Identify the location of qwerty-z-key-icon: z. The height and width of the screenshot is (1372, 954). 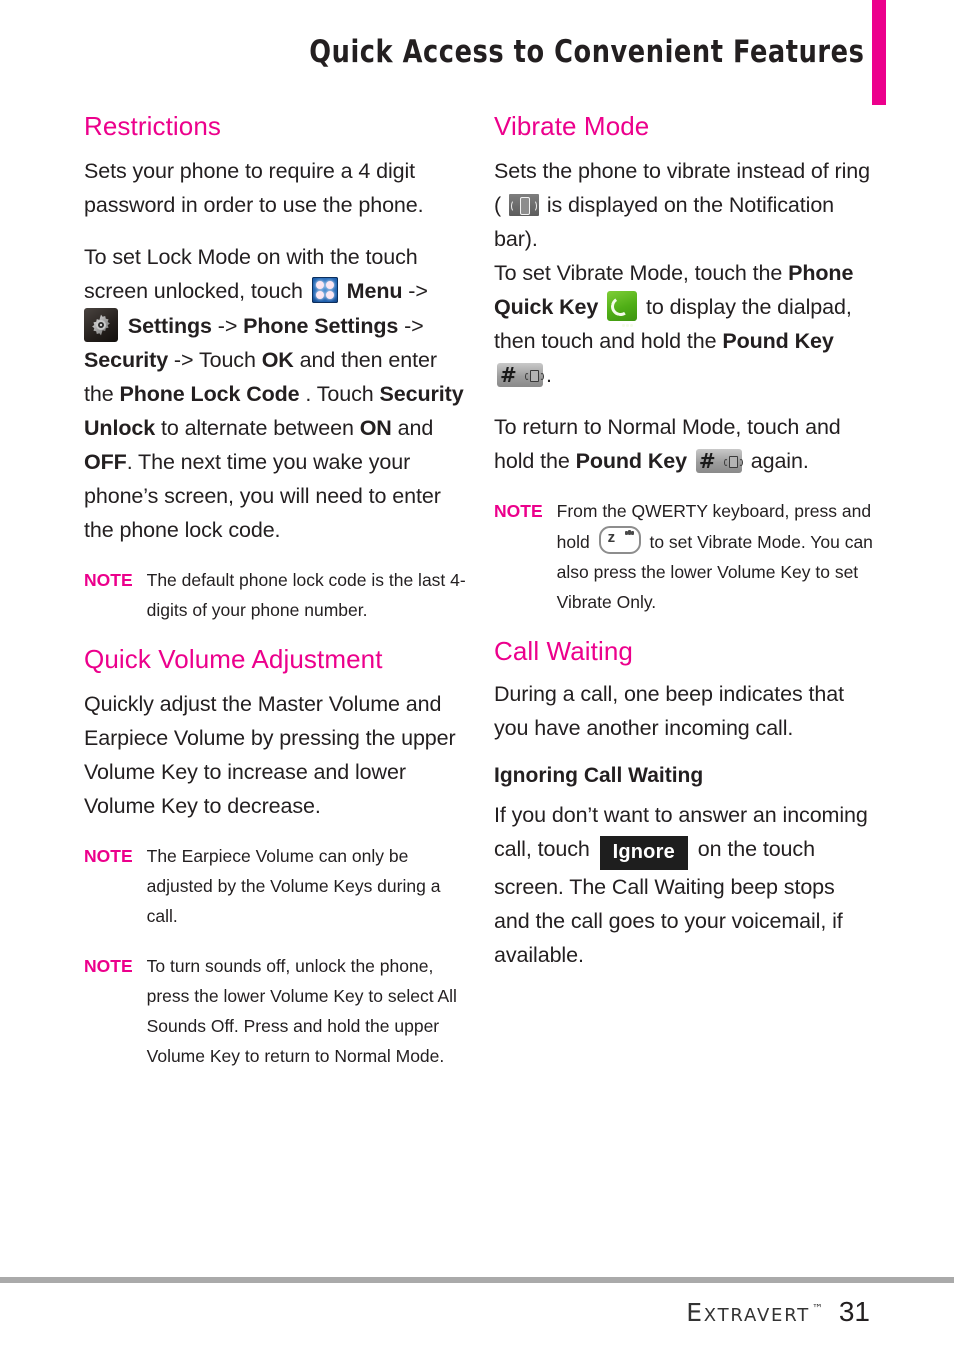
(619, 539).